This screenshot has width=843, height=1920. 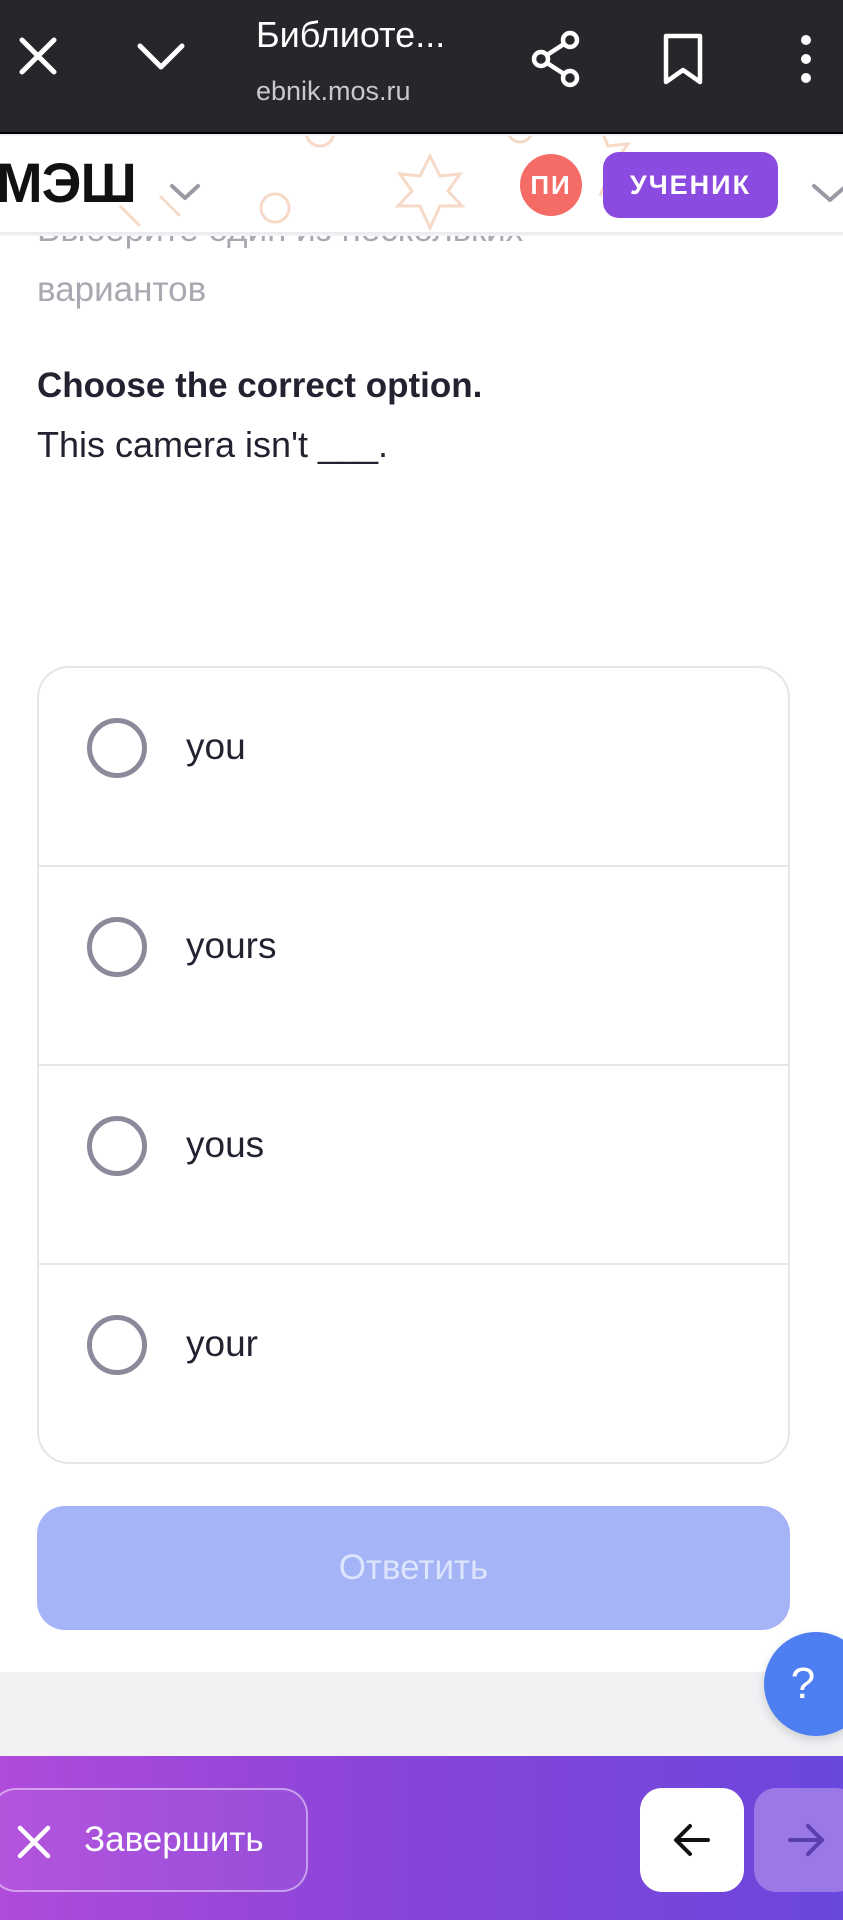 I want to click on arrow-left-icon, so click(x=692, y=1840).